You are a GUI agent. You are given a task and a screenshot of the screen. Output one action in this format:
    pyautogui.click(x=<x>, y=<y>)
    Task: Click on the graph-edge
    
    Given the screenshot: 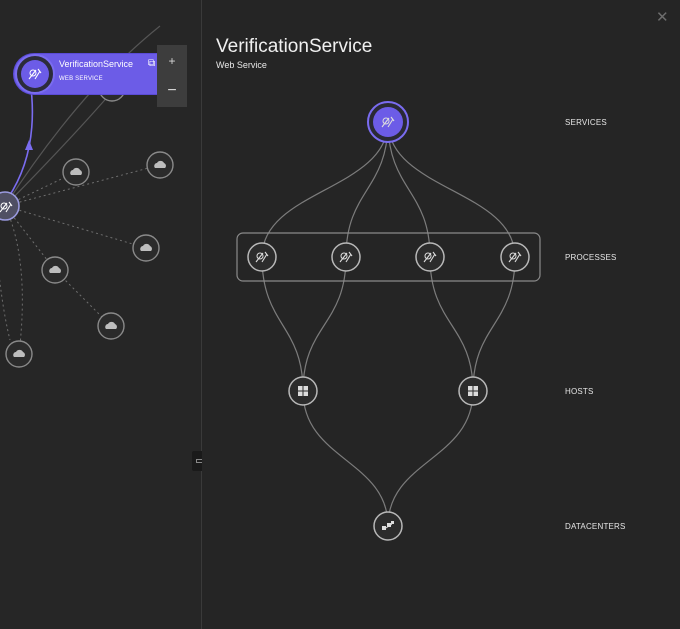 What is the action you would take?
    pyautogui.click(x=57, y=150)
    